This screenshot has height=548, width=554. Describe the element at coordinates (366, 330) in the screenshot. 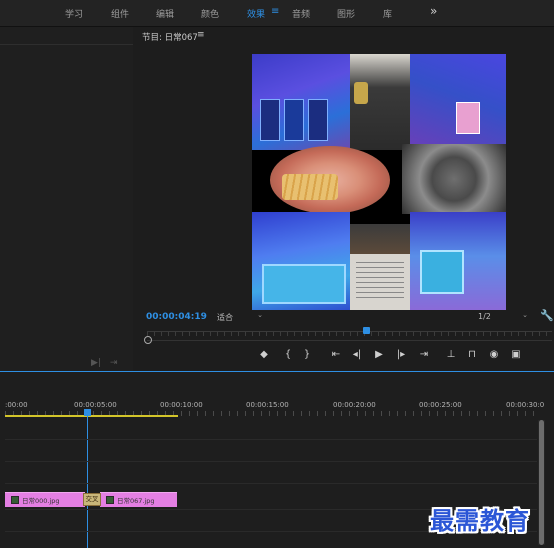

I see `monitor-playhead` at that location.